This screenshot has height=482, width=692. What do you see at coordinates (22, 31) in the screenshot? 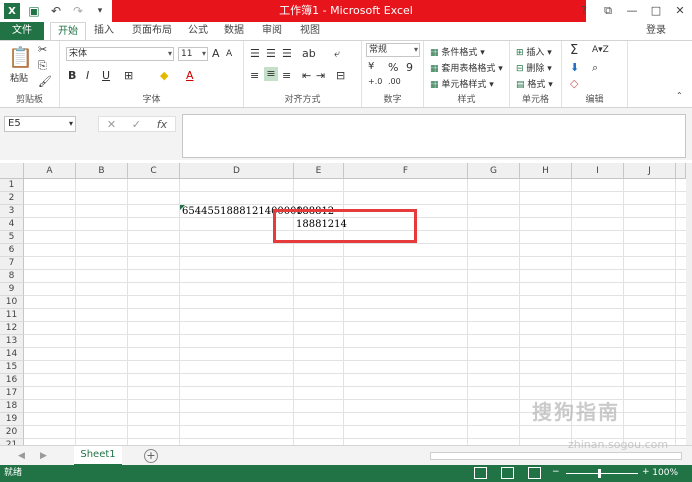
I see `tab-file: 文件` at bounding box center [22, 31].